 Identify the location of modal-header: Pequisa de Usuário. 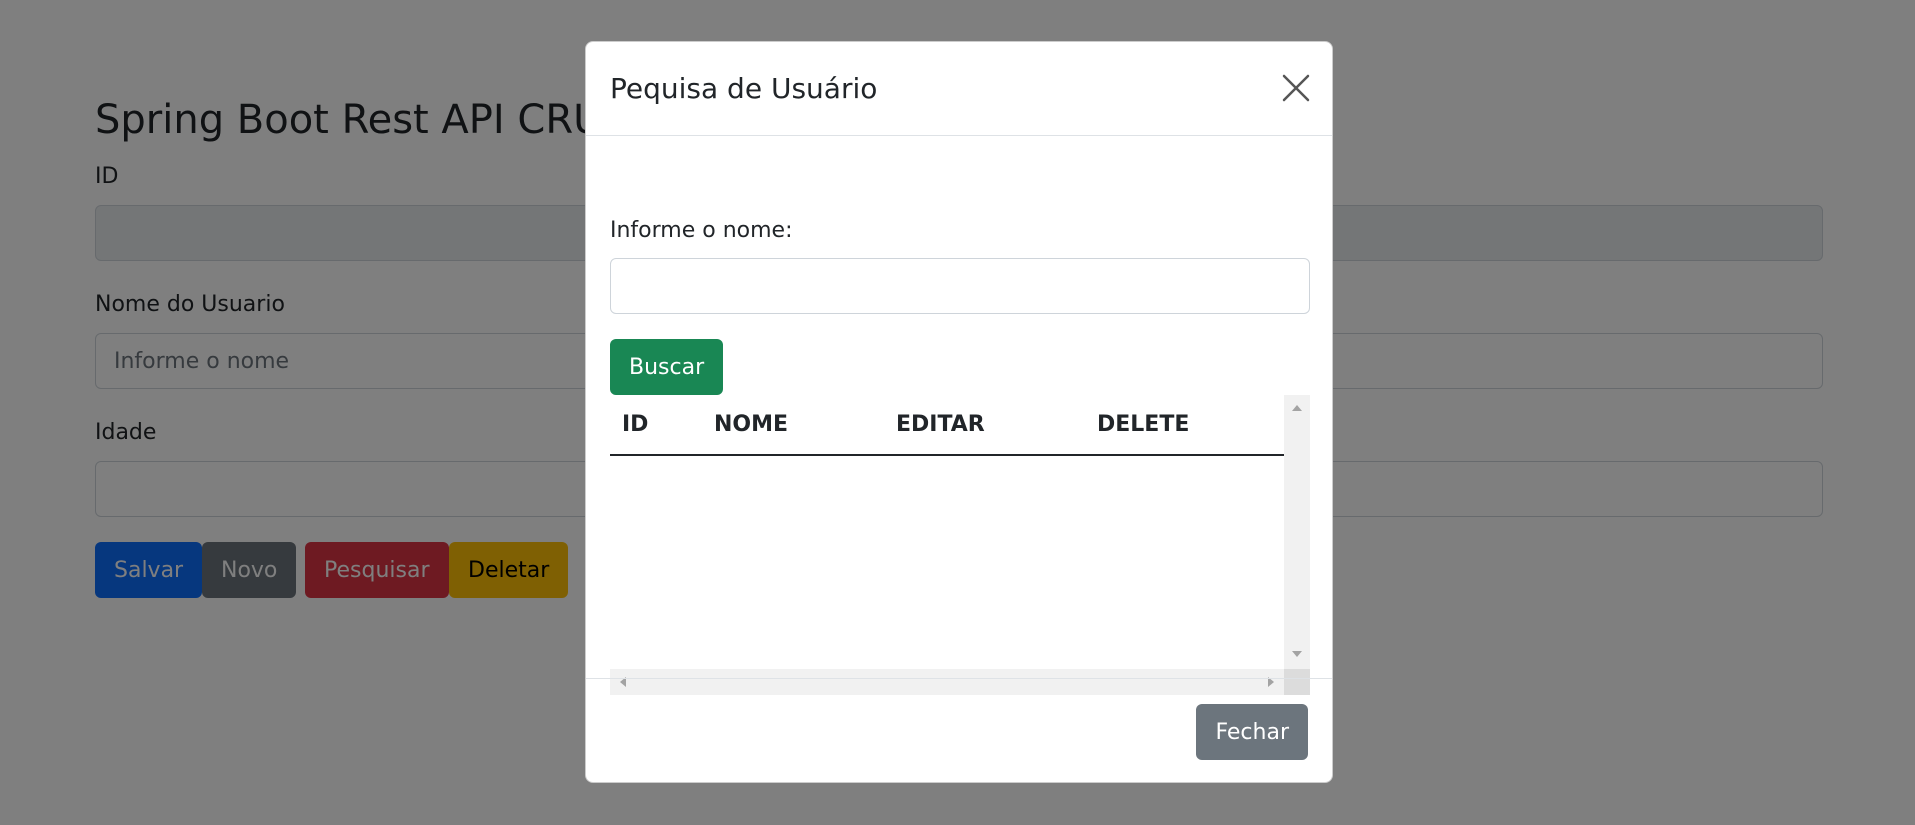
(959, 89).